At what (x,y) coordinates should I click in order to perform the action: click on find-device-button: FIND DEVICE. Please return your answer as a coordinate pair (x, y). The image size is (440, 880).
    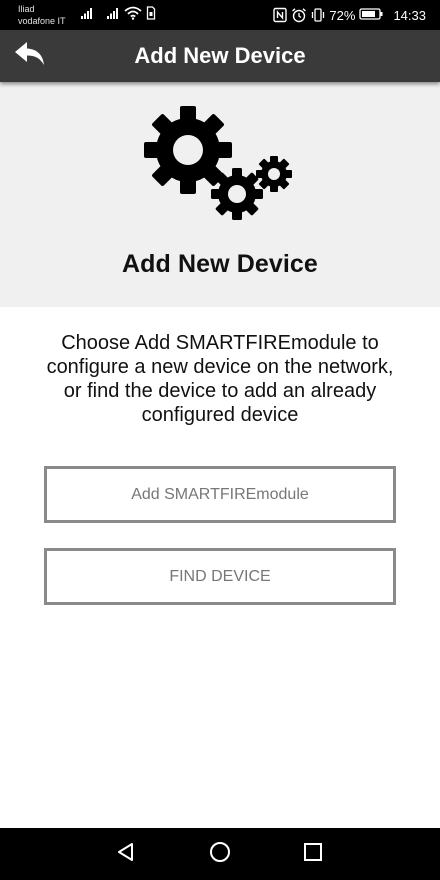
    Looking at the image, I should click on (220, 576).